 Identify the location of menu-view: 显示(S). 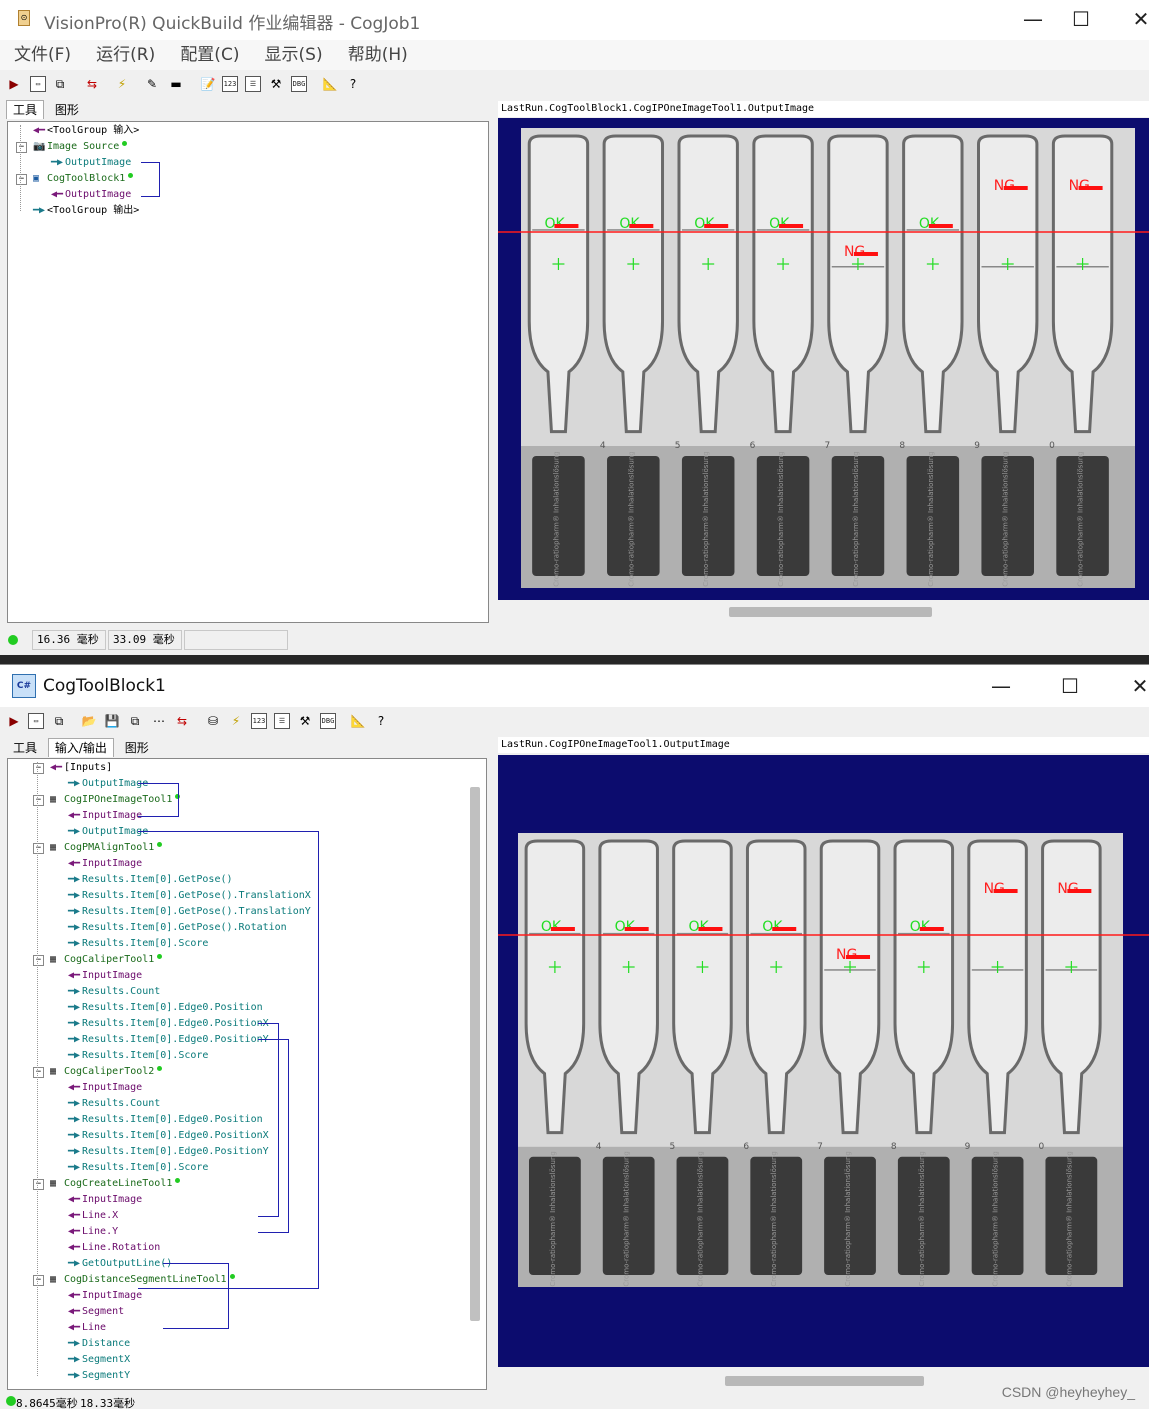
(294, 55).